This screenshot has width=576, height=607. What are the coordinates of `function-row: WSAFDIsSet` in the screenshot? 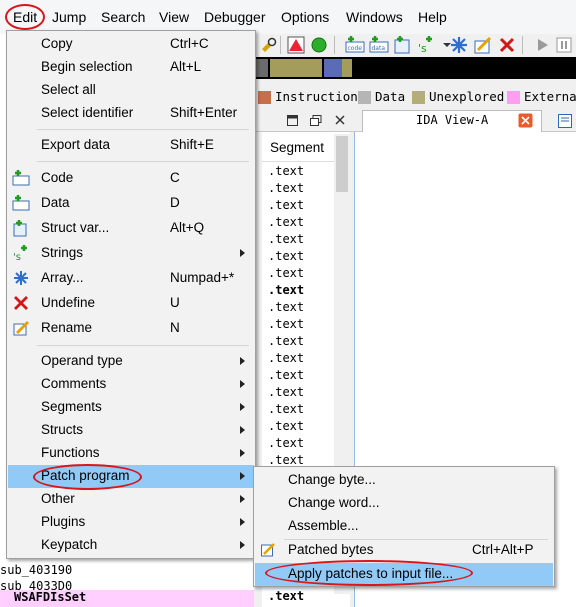 It's located at (127, 598).